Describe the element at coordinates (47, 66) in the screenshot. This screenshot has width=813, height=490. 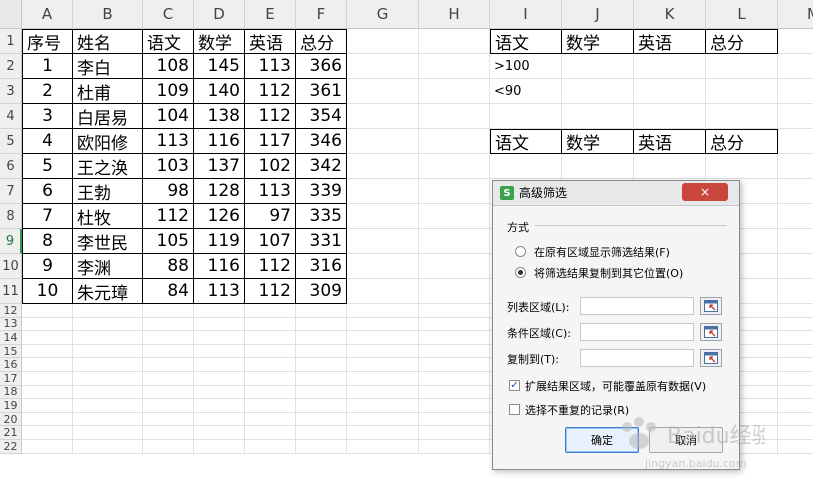
I see `table-data-cell: 1` at that location.